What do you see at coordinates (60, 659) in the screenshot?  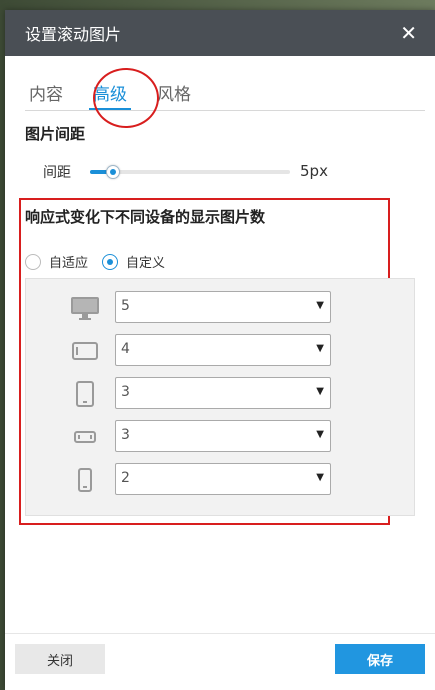 I see `close-button: 关闭` at bounding box center [60, 659].